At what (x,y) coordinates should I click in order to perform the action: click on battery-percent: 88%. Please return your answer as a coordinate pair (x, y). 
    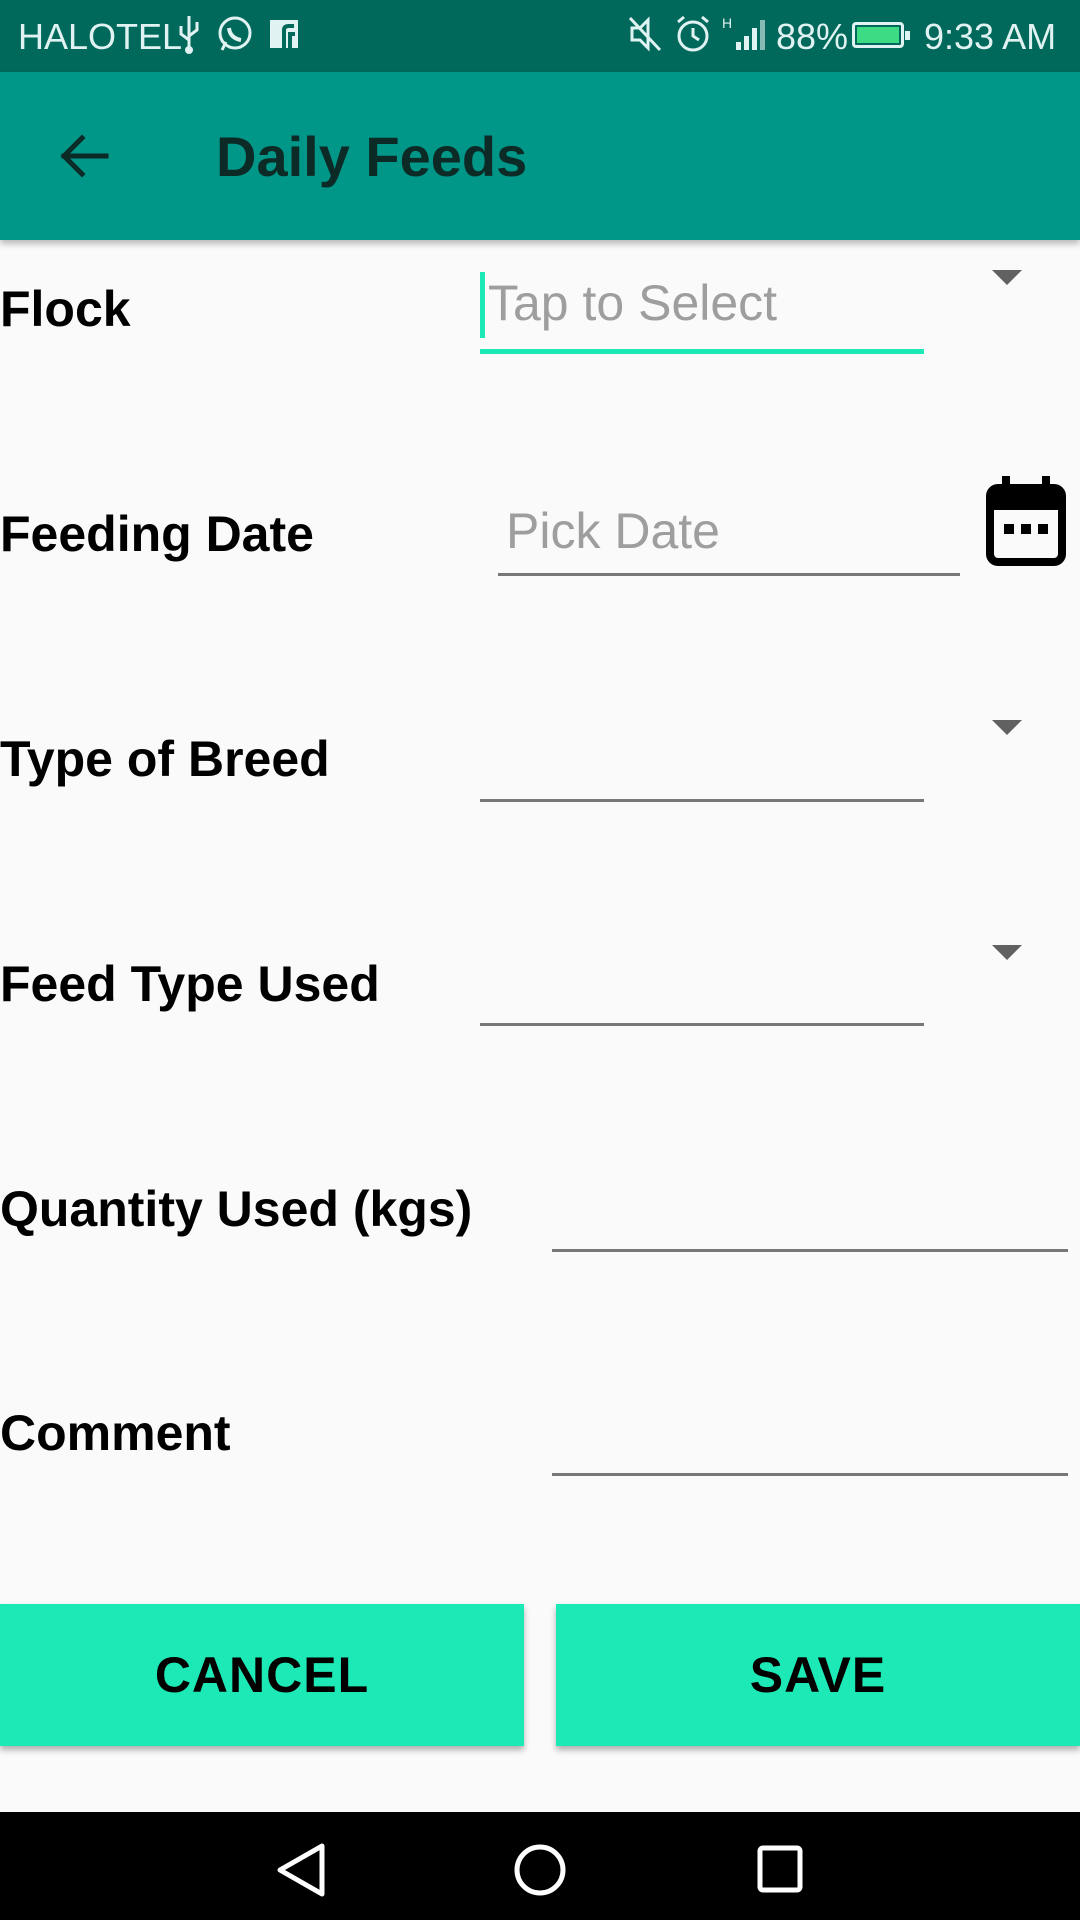
    Looking at the image, I should click on (812, 36).